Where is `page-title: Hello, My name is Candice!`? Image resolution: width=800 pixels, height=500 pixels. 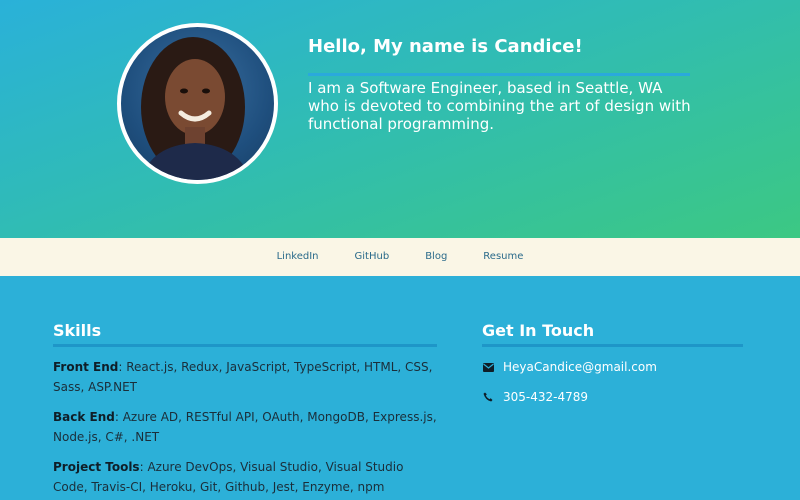 page-title: Hello, My name is Candice! is located at coordinates (445, 46).